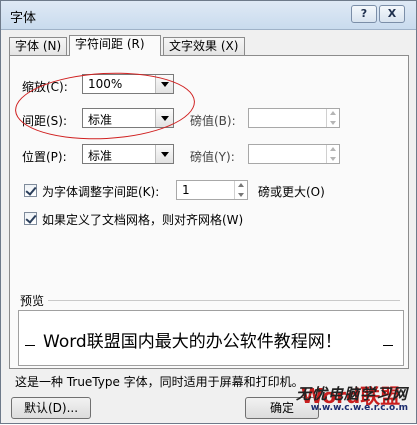  Describe the element at coordinates (100, 156) in the screenshot. I see `position-value: 标准` at that location.